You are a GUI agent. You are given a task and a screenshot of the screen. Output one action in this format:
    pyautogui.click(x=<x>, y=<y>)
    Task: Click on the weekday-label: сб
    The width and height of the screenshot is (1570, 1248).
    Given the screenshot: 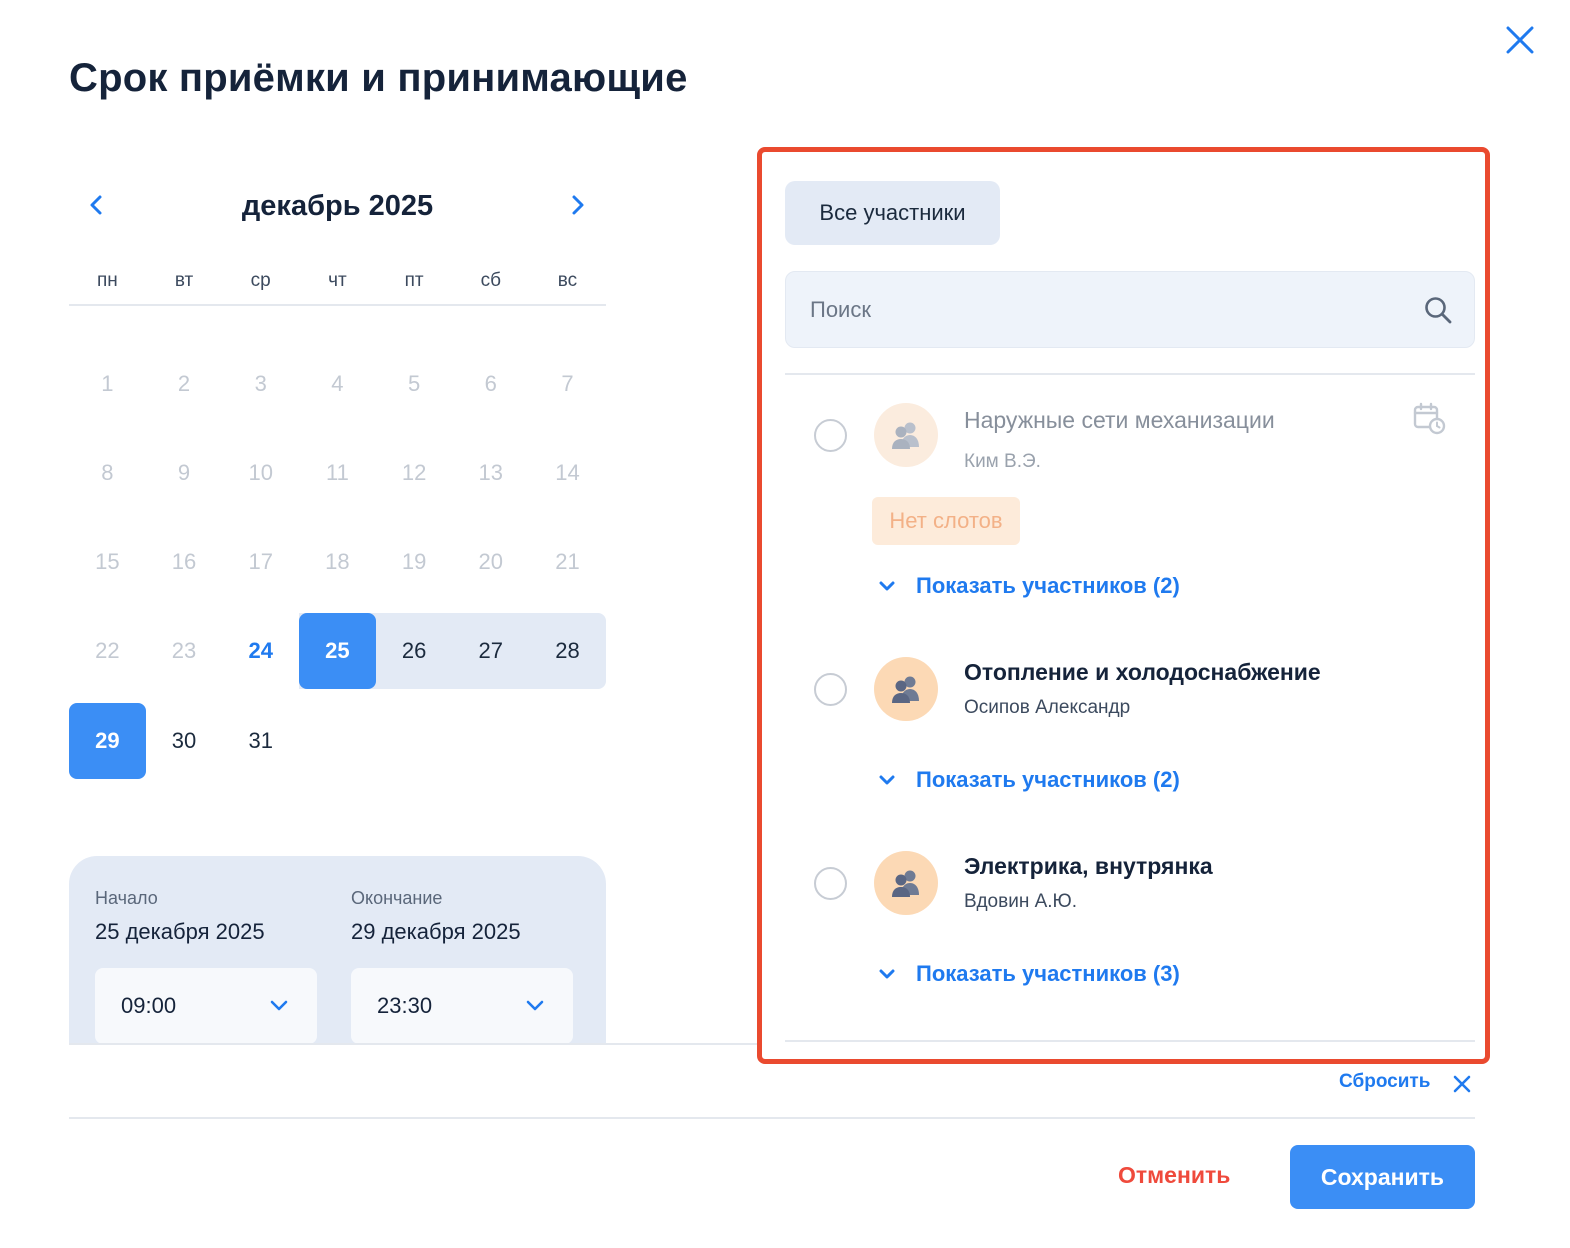 What is the action you would take?
    pyautogui.click(x=490, y=280)
    